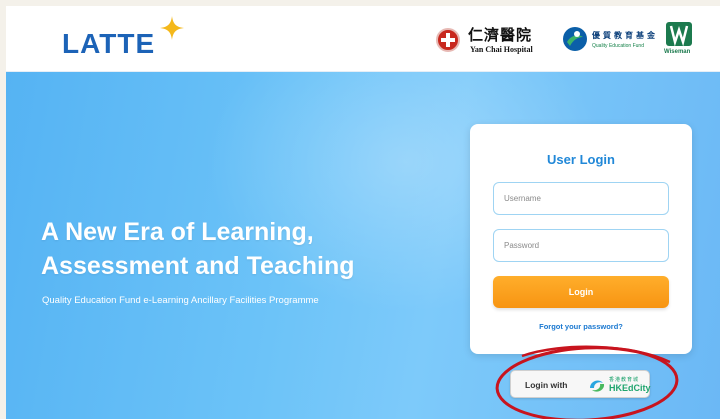 The height and width of the screenshot is (419, 720). I want to click on wiseman-emblem-icon, so click(679, 34).